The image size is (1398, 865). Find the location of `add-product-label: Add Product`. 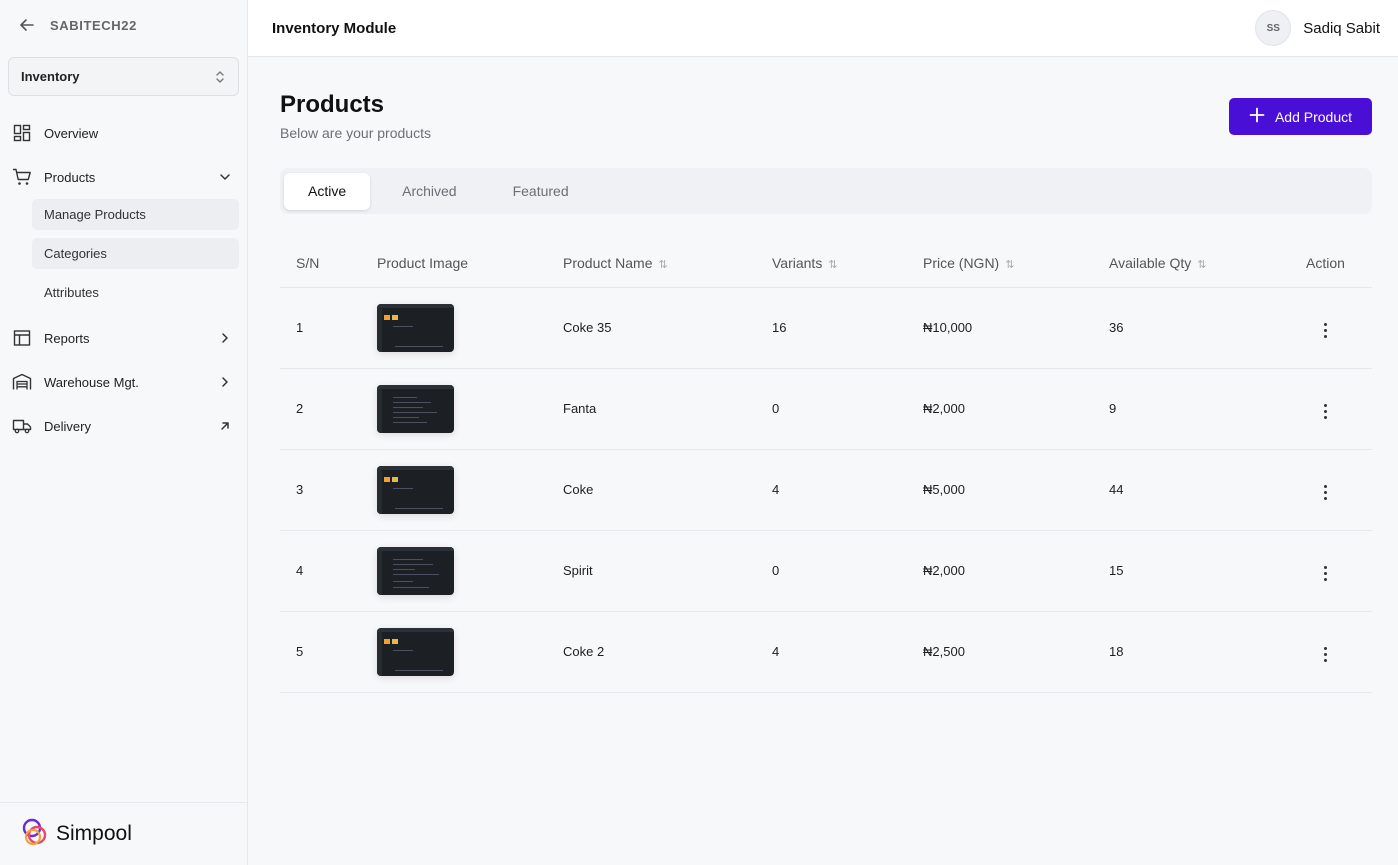

add-product-label: Add Product is located at coordinates (1313, 116).